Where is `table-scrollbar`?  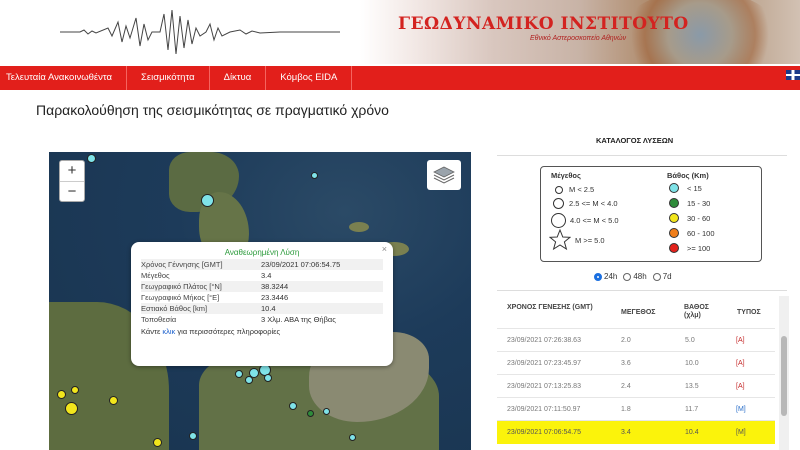 table-scrollbar is located at coordinates (784, 373).